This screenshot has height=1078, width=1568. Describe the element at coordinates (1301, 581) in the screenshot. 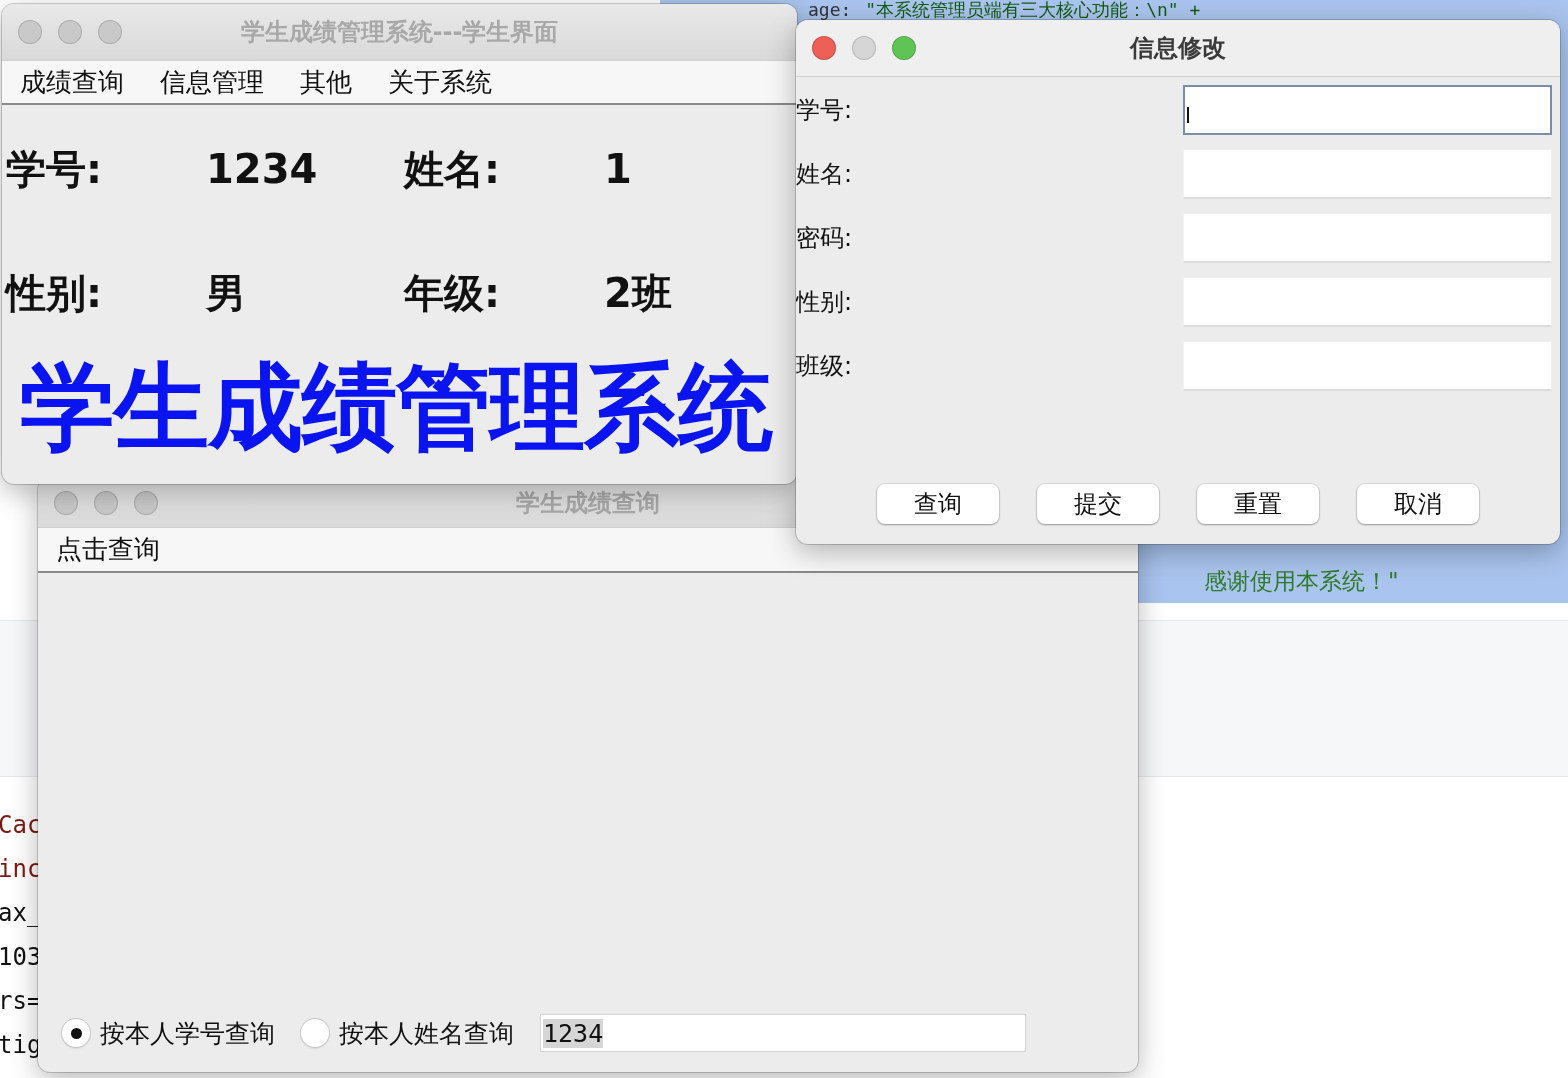

I see `code-string: 感谢使用本系统！"` at that location.